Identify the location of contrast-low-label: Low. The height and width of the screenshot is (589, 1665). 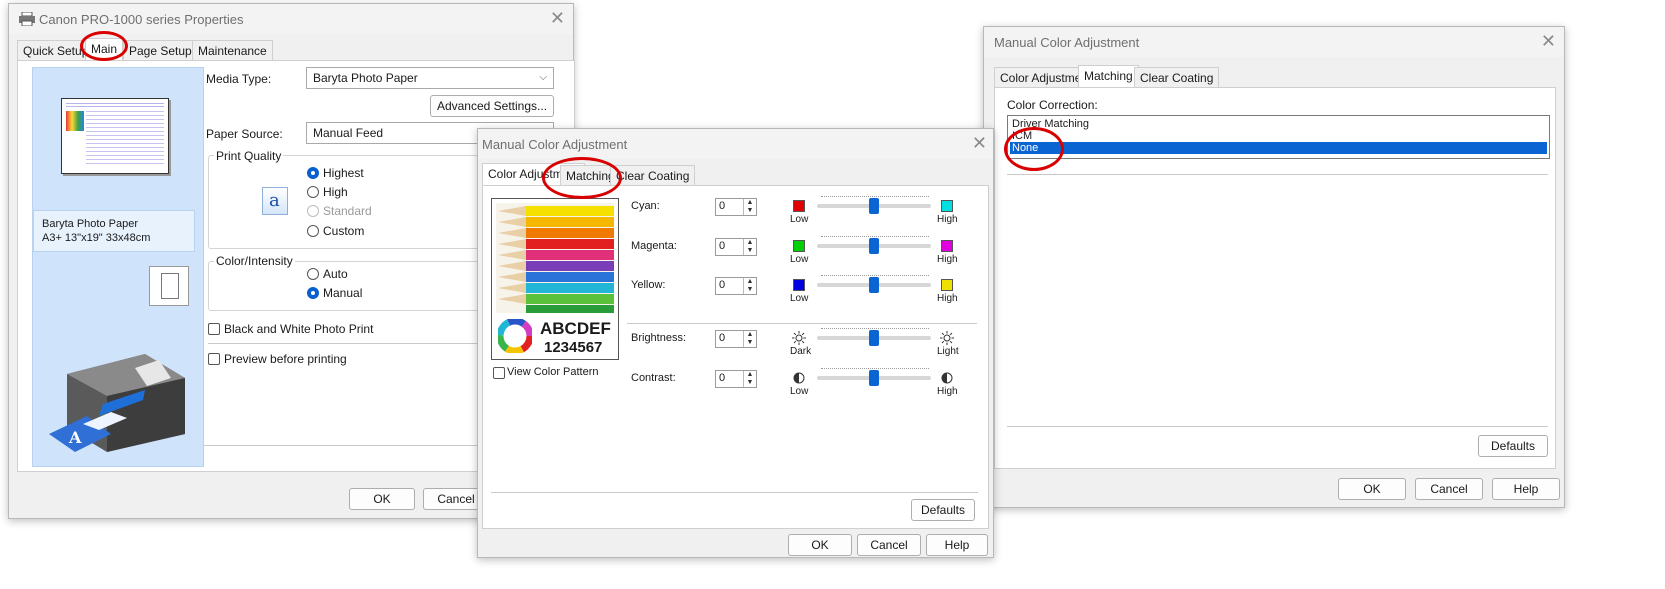
(799, 391).